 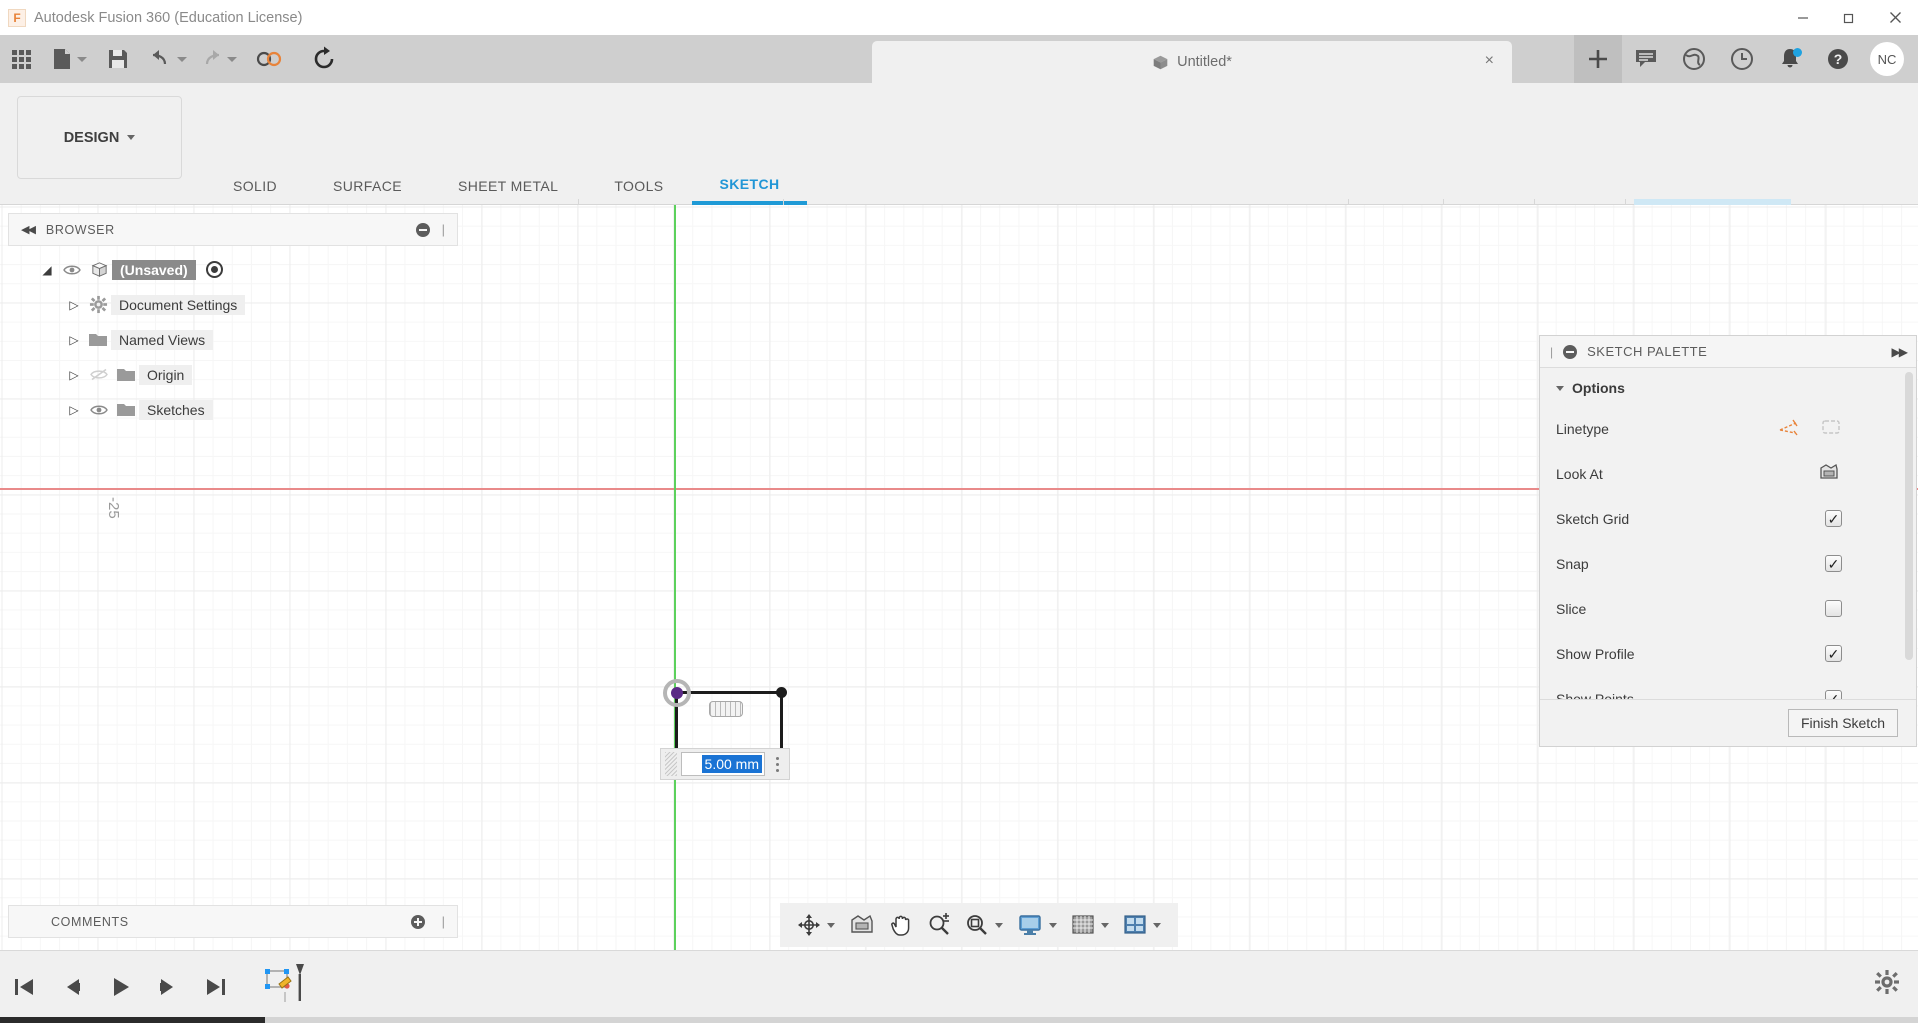 I want to click on option-row-show-profile: Show Profile ✓, so click(x=1728, y=653).